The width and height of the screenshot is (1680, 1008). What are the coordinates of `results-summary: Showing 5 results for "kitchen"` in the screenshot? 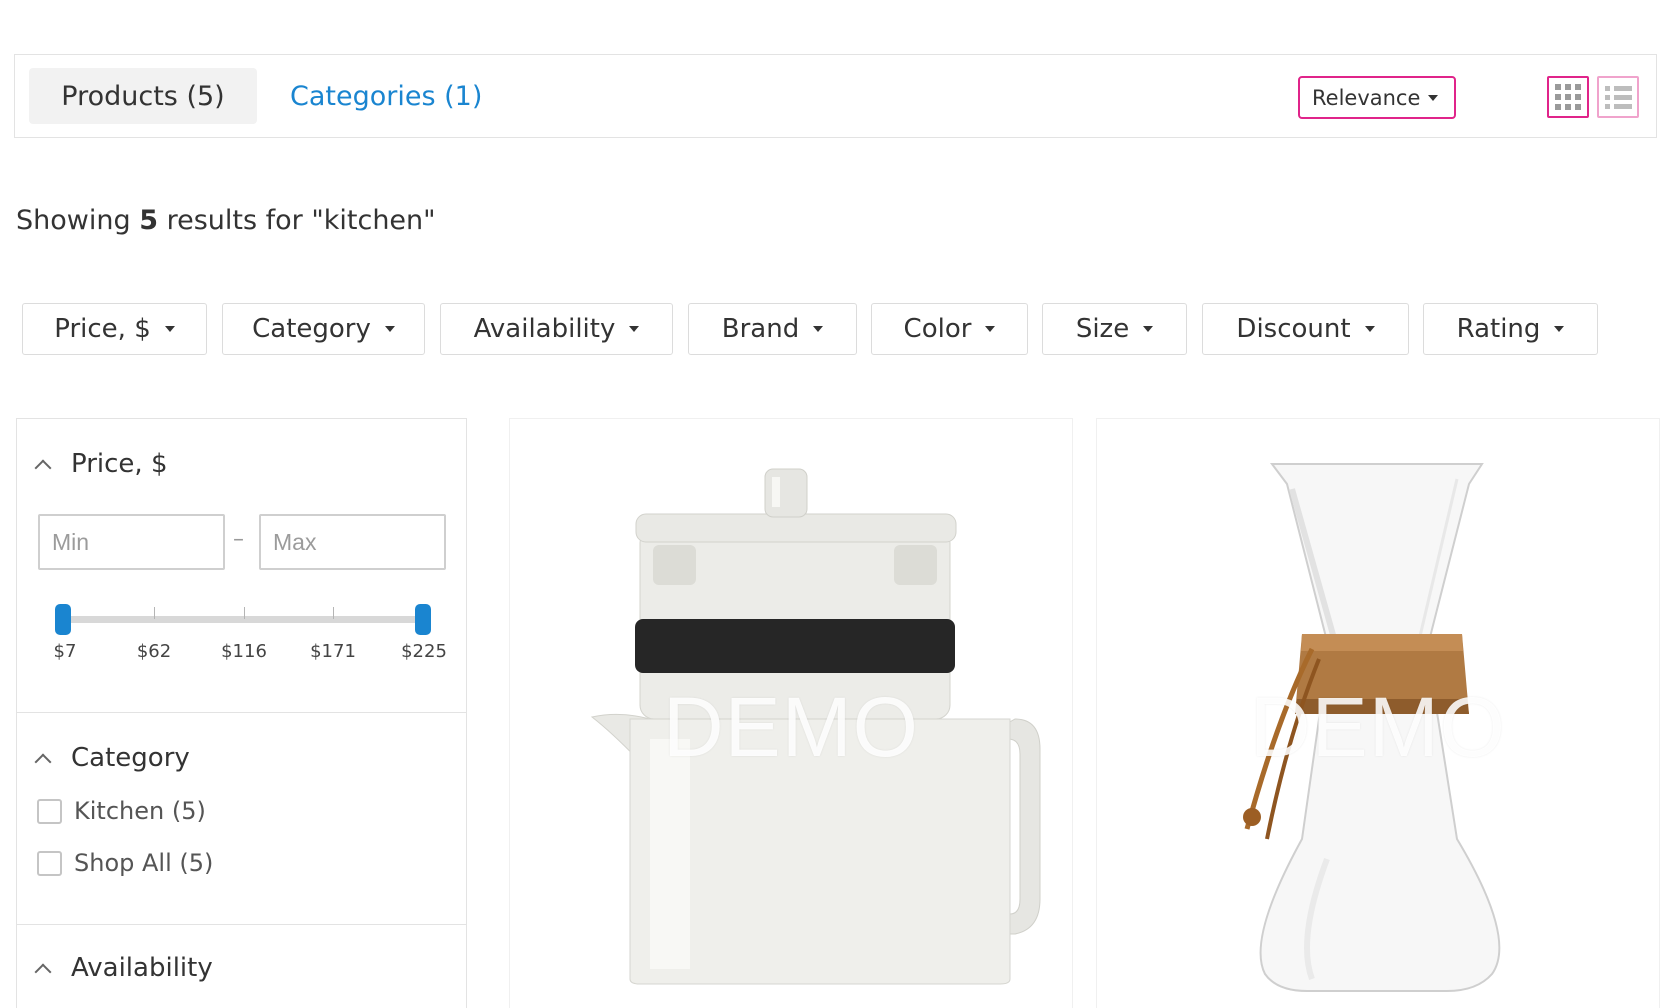 It's located at (226, 220).